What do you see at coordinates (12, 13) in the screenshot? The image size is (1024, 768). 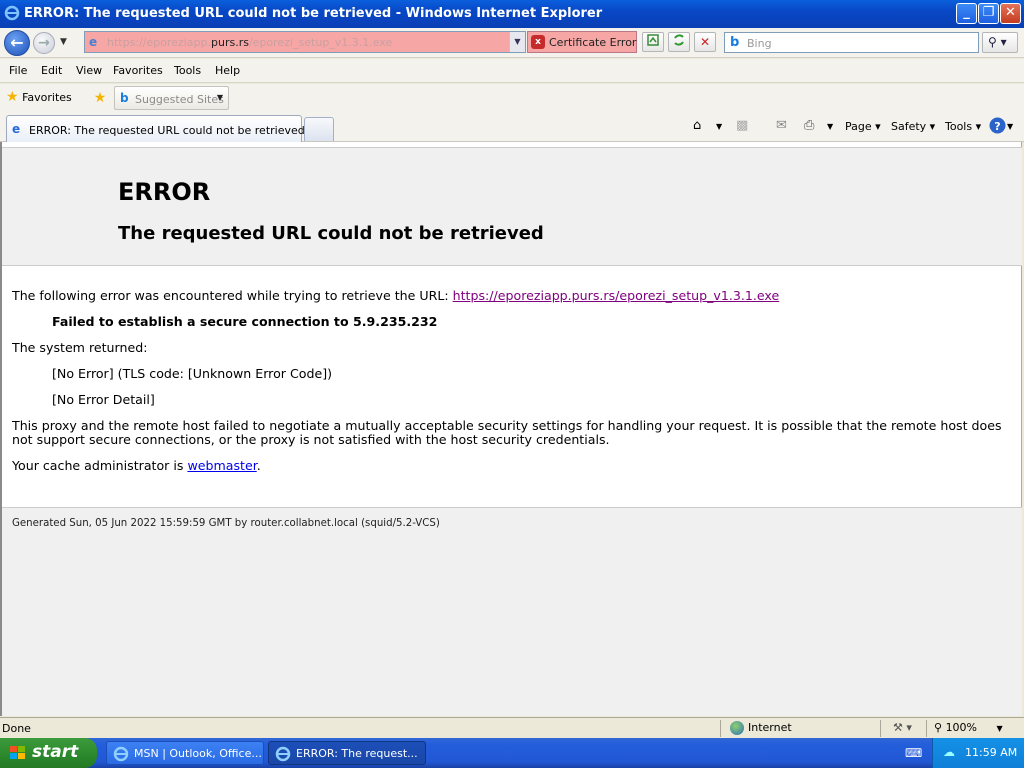 I see `ie-logo-icon` at bounding box center [12, 13].